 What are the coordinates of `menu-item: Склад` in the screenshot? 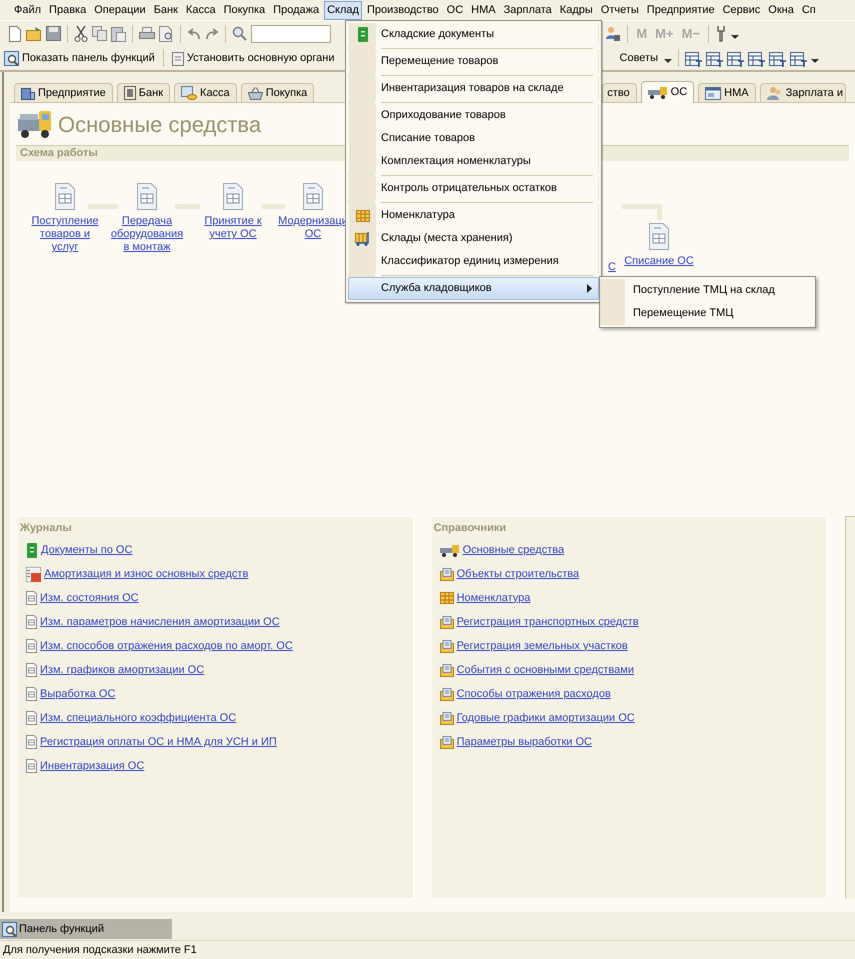 It's located at (343, 10).